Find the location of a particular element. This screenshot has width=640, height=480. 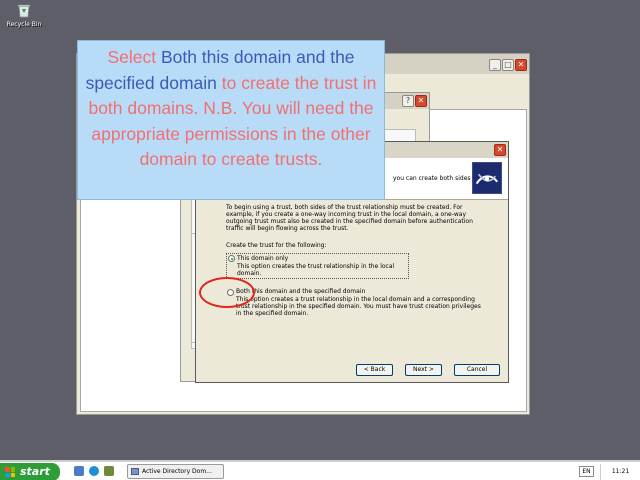

back-button: < Back is located at coordinates (374, 370).